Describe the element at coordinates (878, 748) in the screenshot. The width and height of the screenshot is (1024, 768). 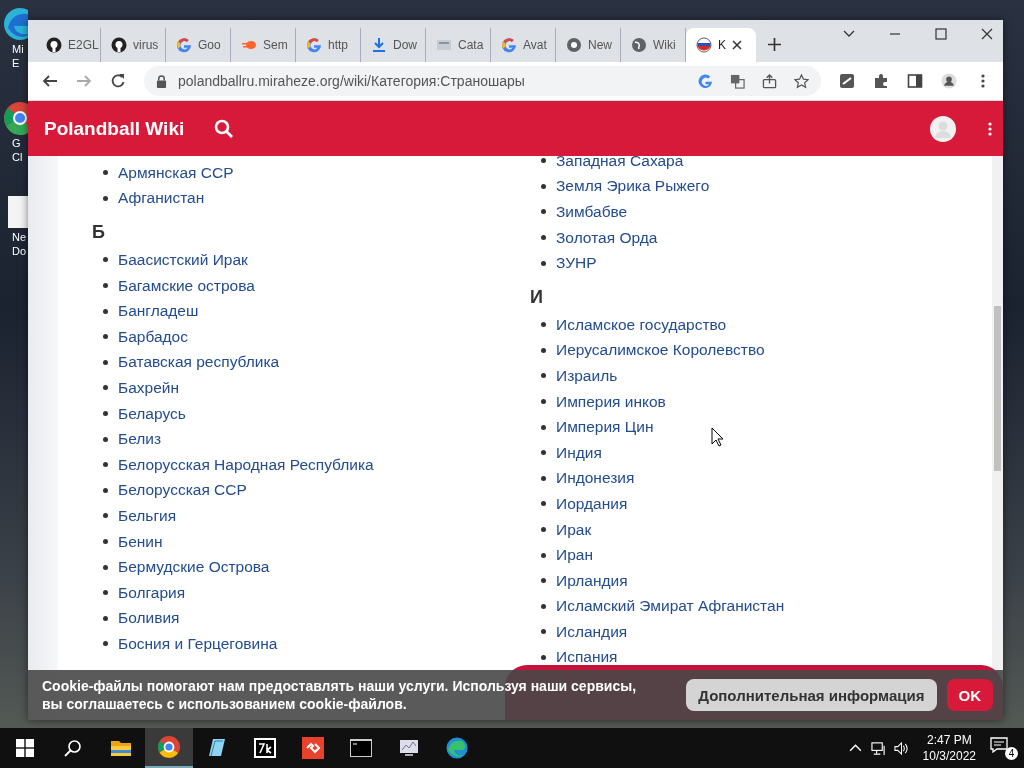
I see `network-icon` at that location.